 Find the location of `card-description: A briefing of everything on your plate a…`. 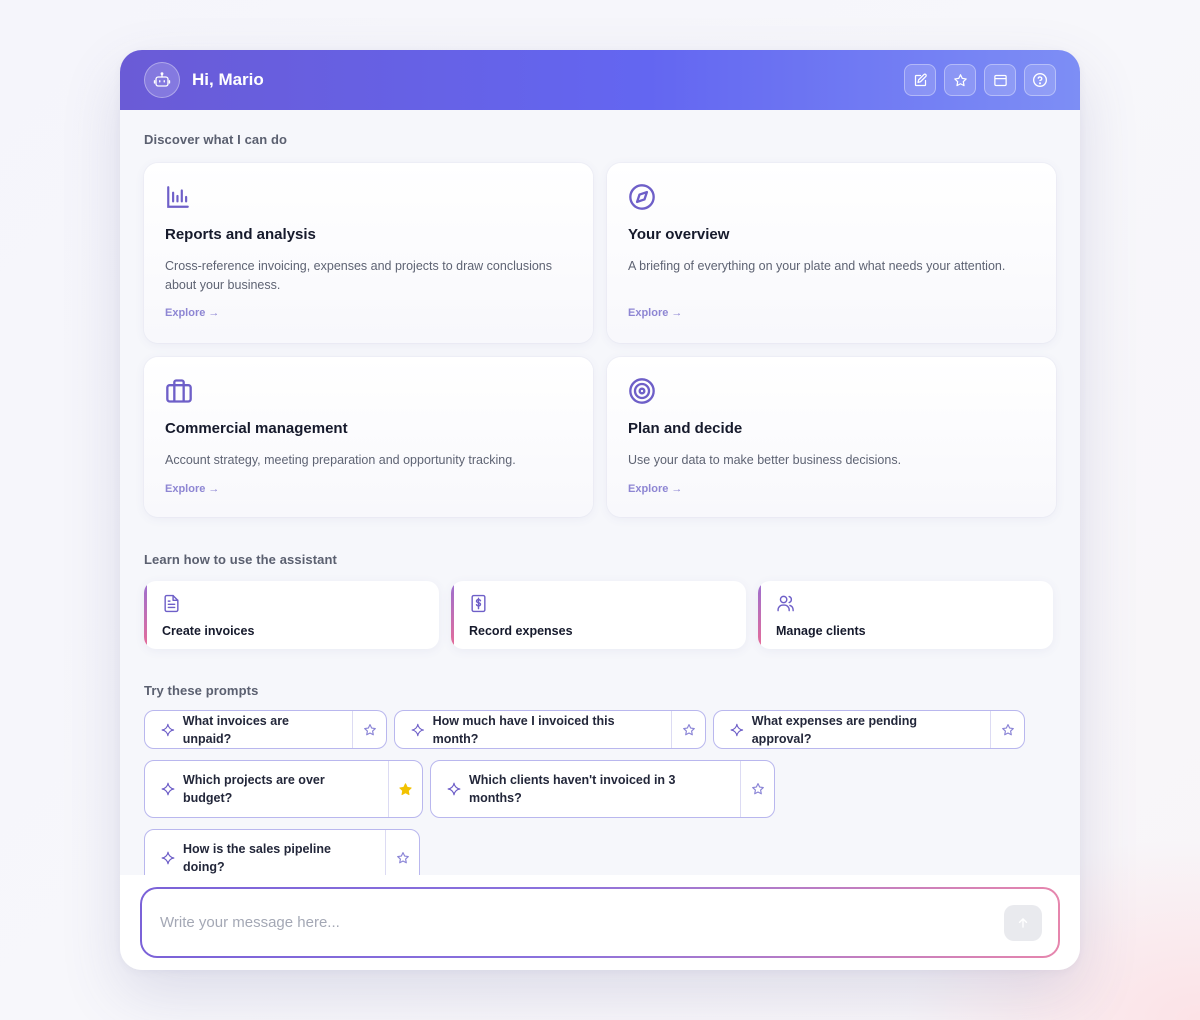

card-description: A briefing of everything on your plate a… is located at coordinates (817, 266).